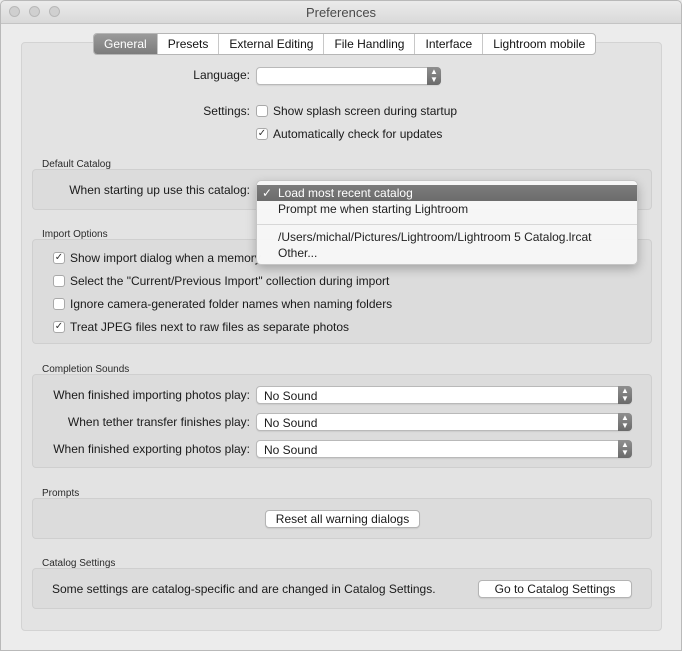  What do you see at coordinates (348, 76) in the screenshot?
I see `language-select: ▲ ▼` at bounding box center [348, 76].